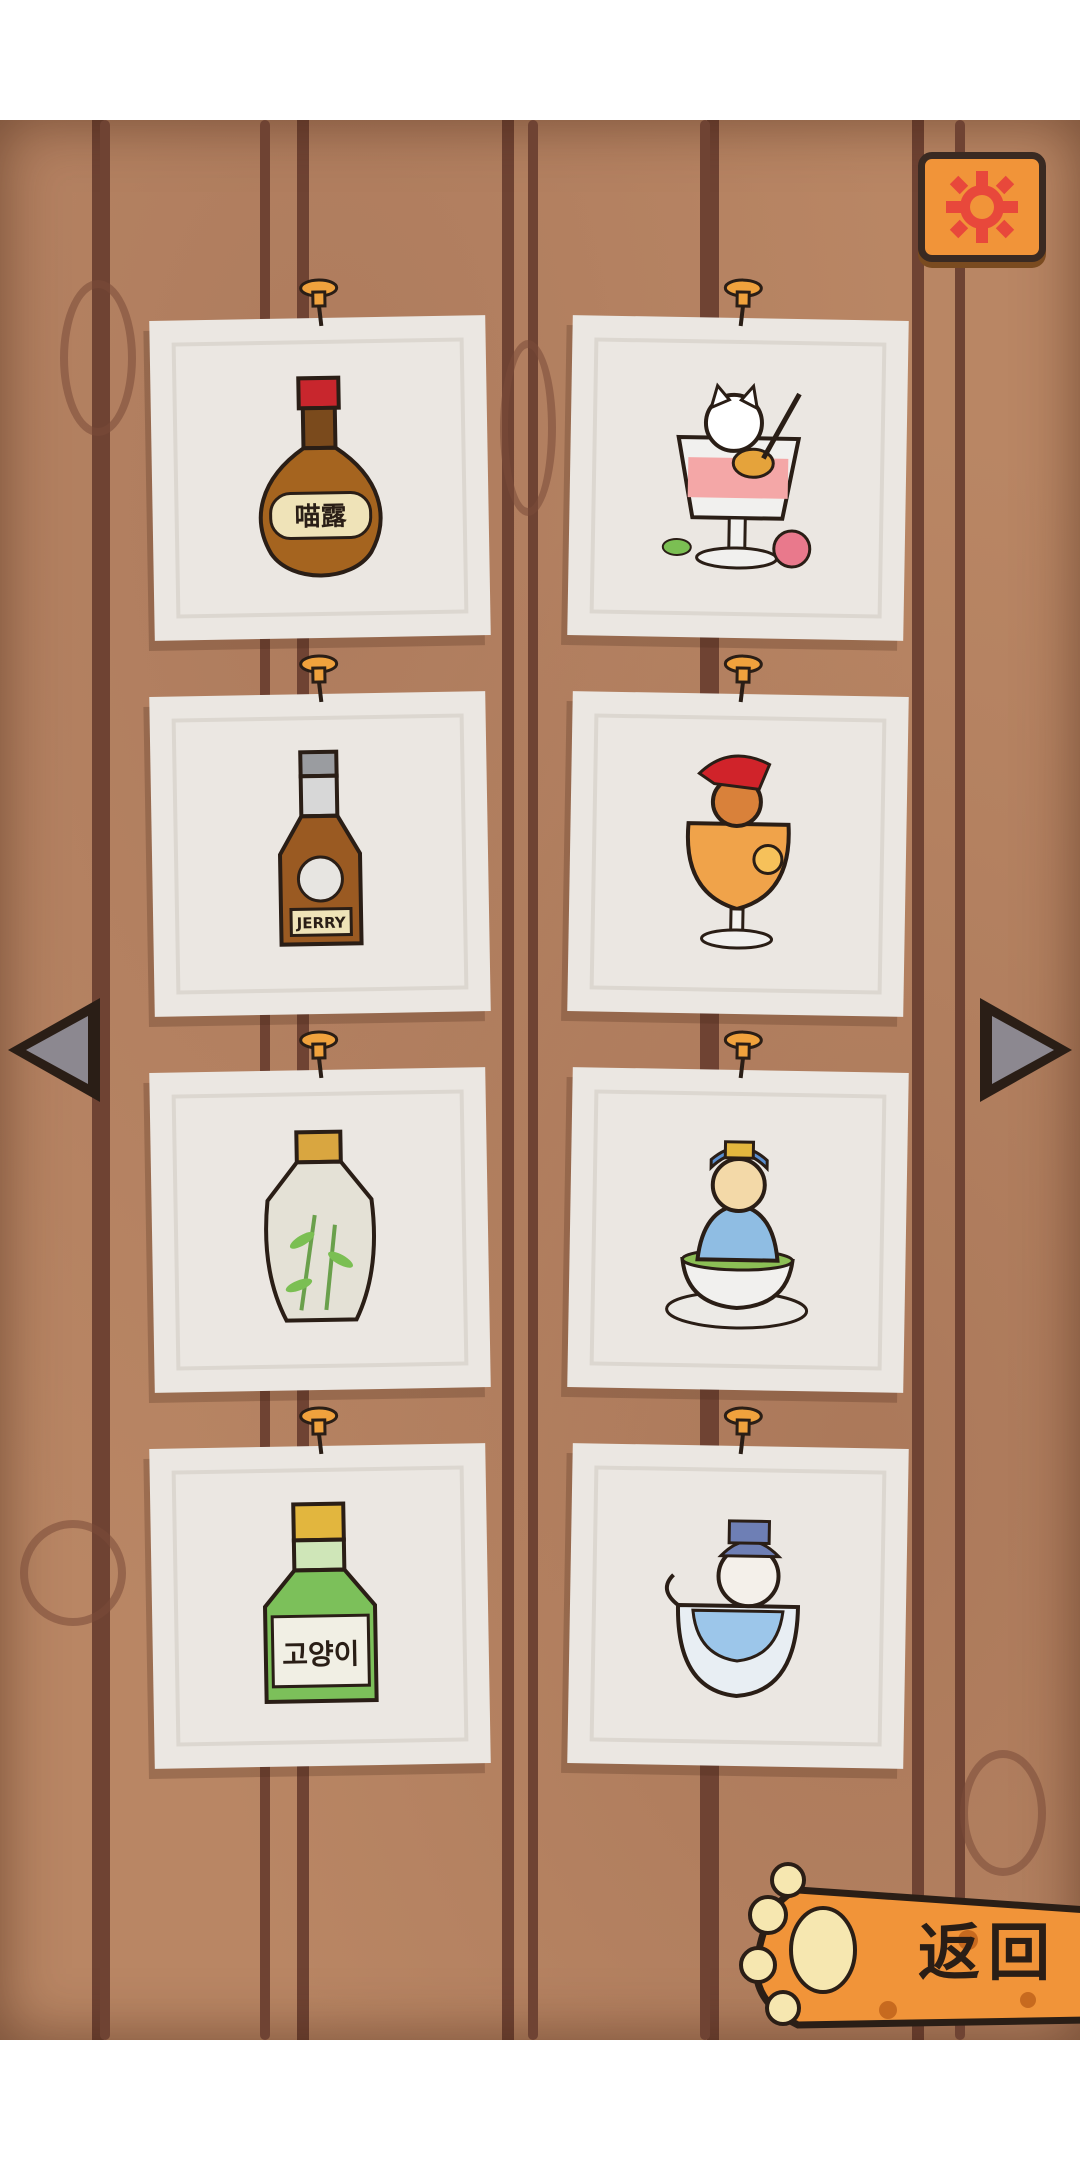 Image resolution: width=1080 pixels, height=2160 pixels. I want to click on bottle-label-text: 喵露, so click(321, 517).